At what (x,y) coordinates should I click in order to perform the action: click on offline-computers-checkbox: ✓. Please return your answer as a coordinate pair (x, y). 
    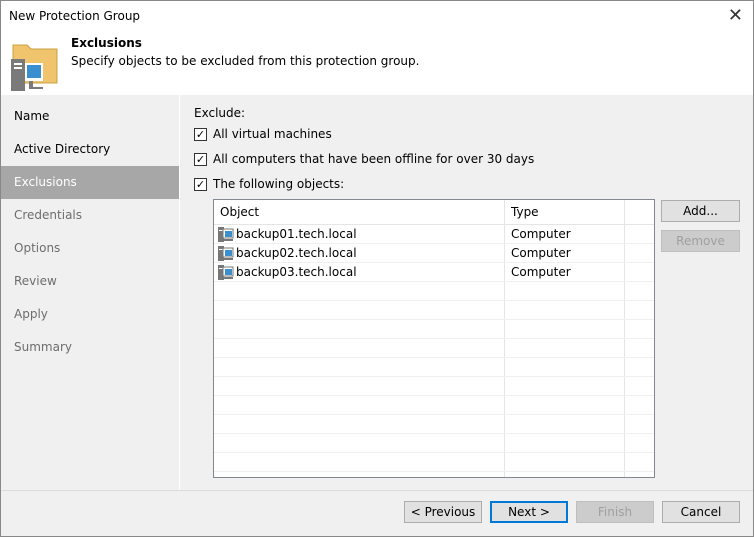
    Looking at the image, I should click on (200, 159).